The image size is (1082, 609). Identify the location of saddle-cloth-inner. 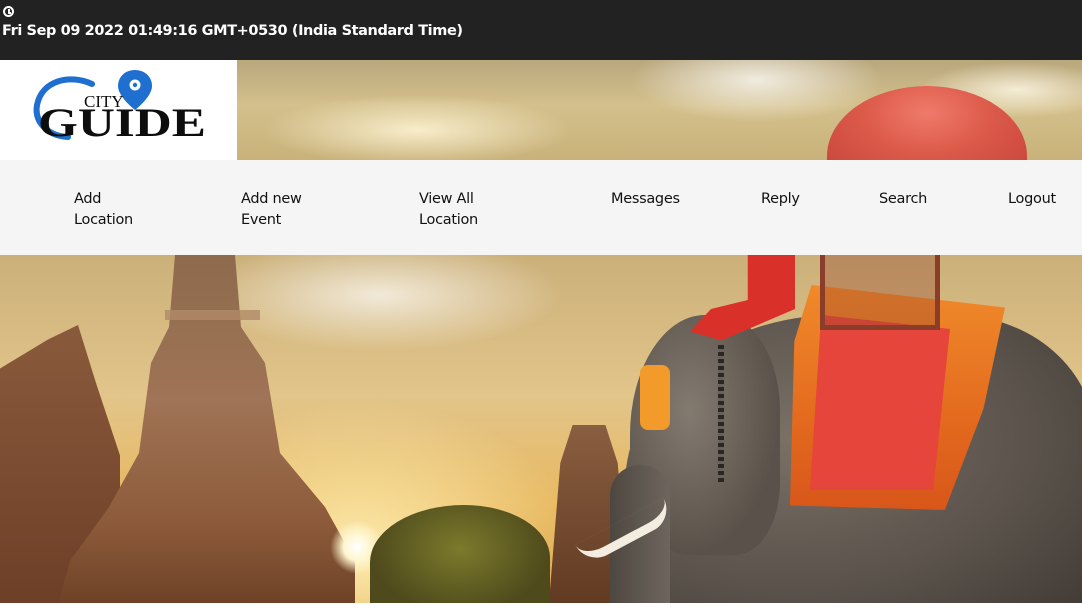
(880, 402).